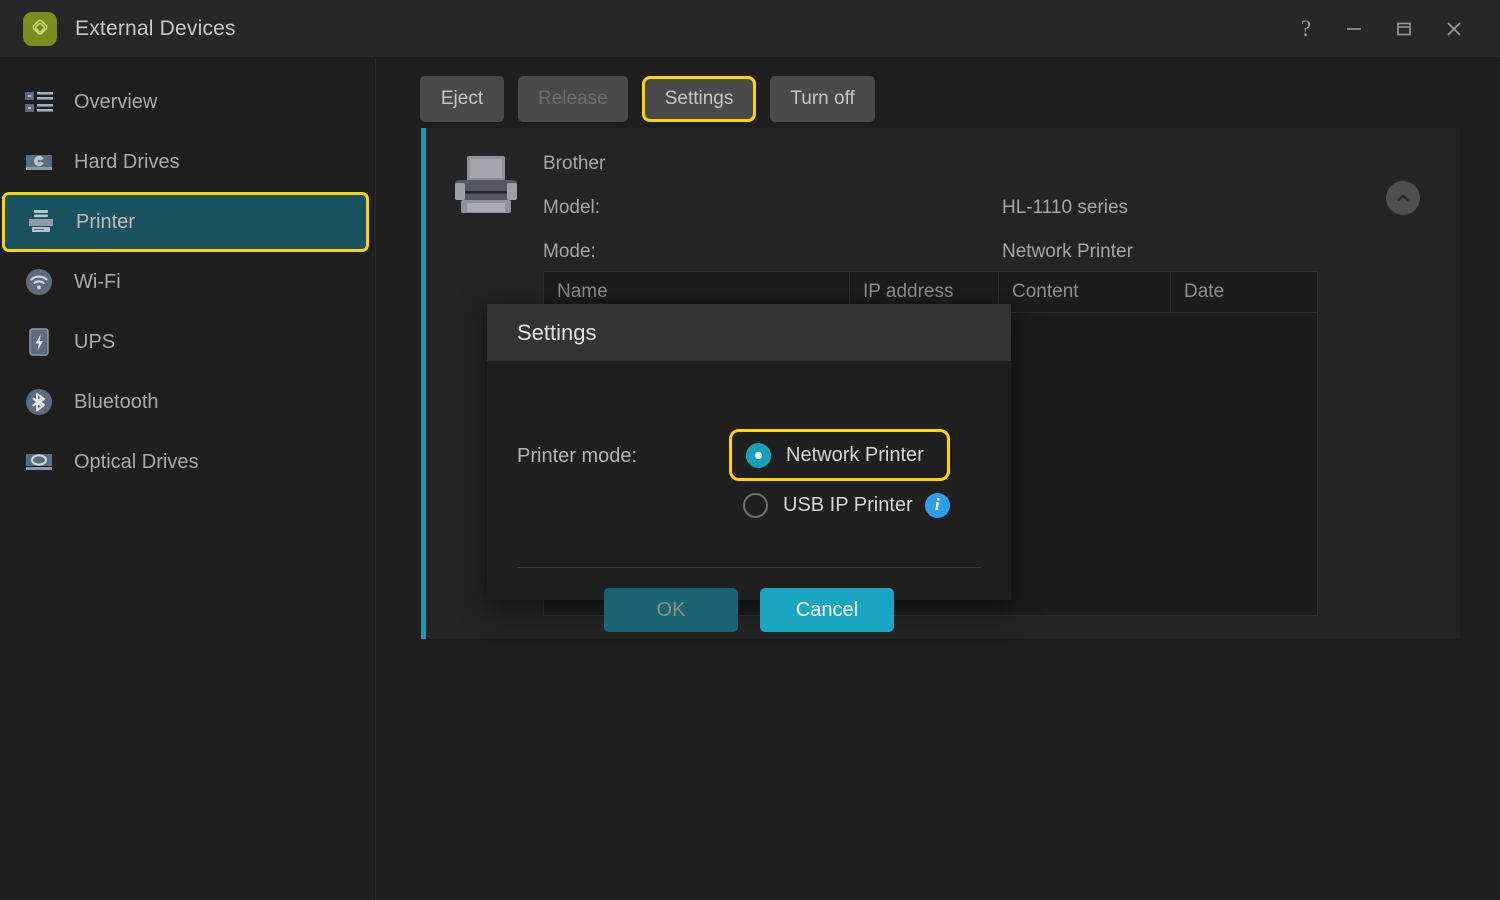 The width and height of the screenshot is (1500, 900). Describe the element at coordinates (699, 99) in the screenshot. I see `settings-button: Settings` at that location.